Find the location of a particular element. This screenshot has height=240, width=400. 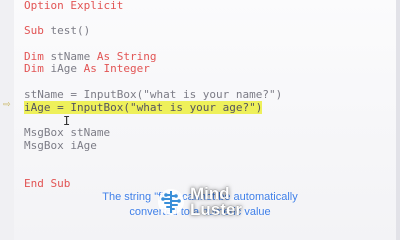

code-line: Dim iAge As Integer is located at coordinates (153, 69).